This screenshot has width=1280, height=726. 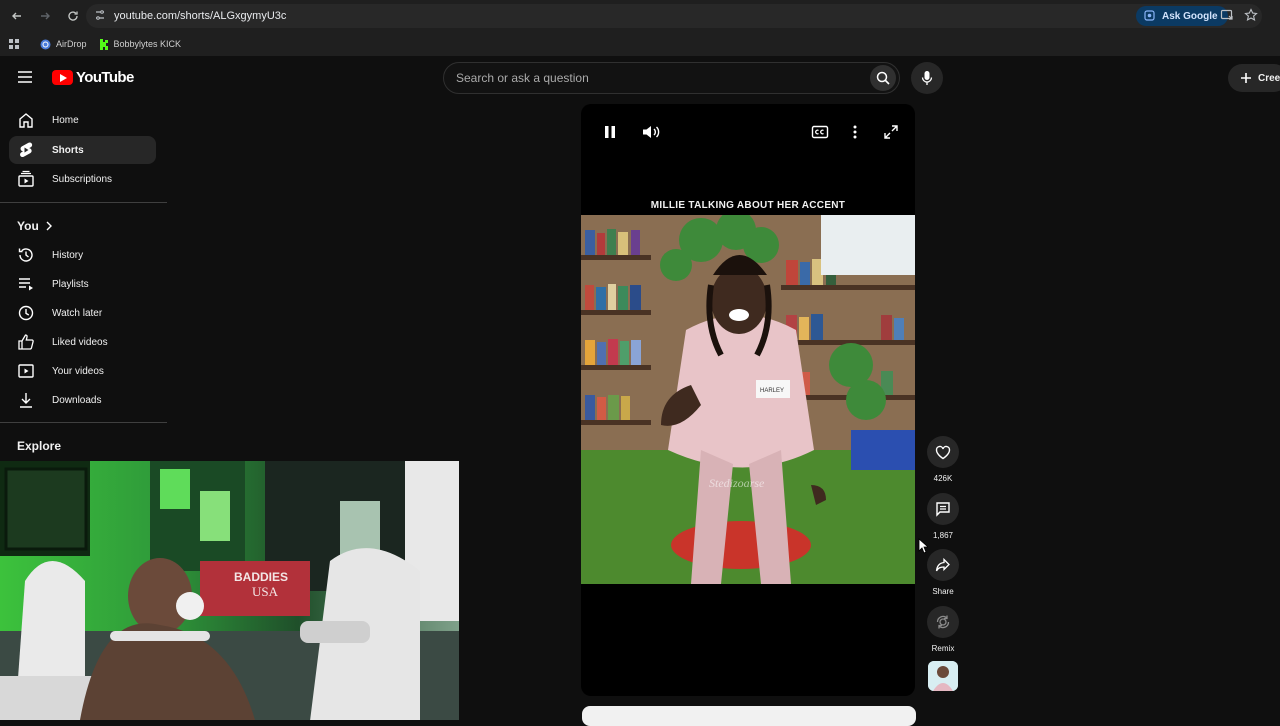 I want to click on bookmark-star-icon, so click(x=1251, y=17).